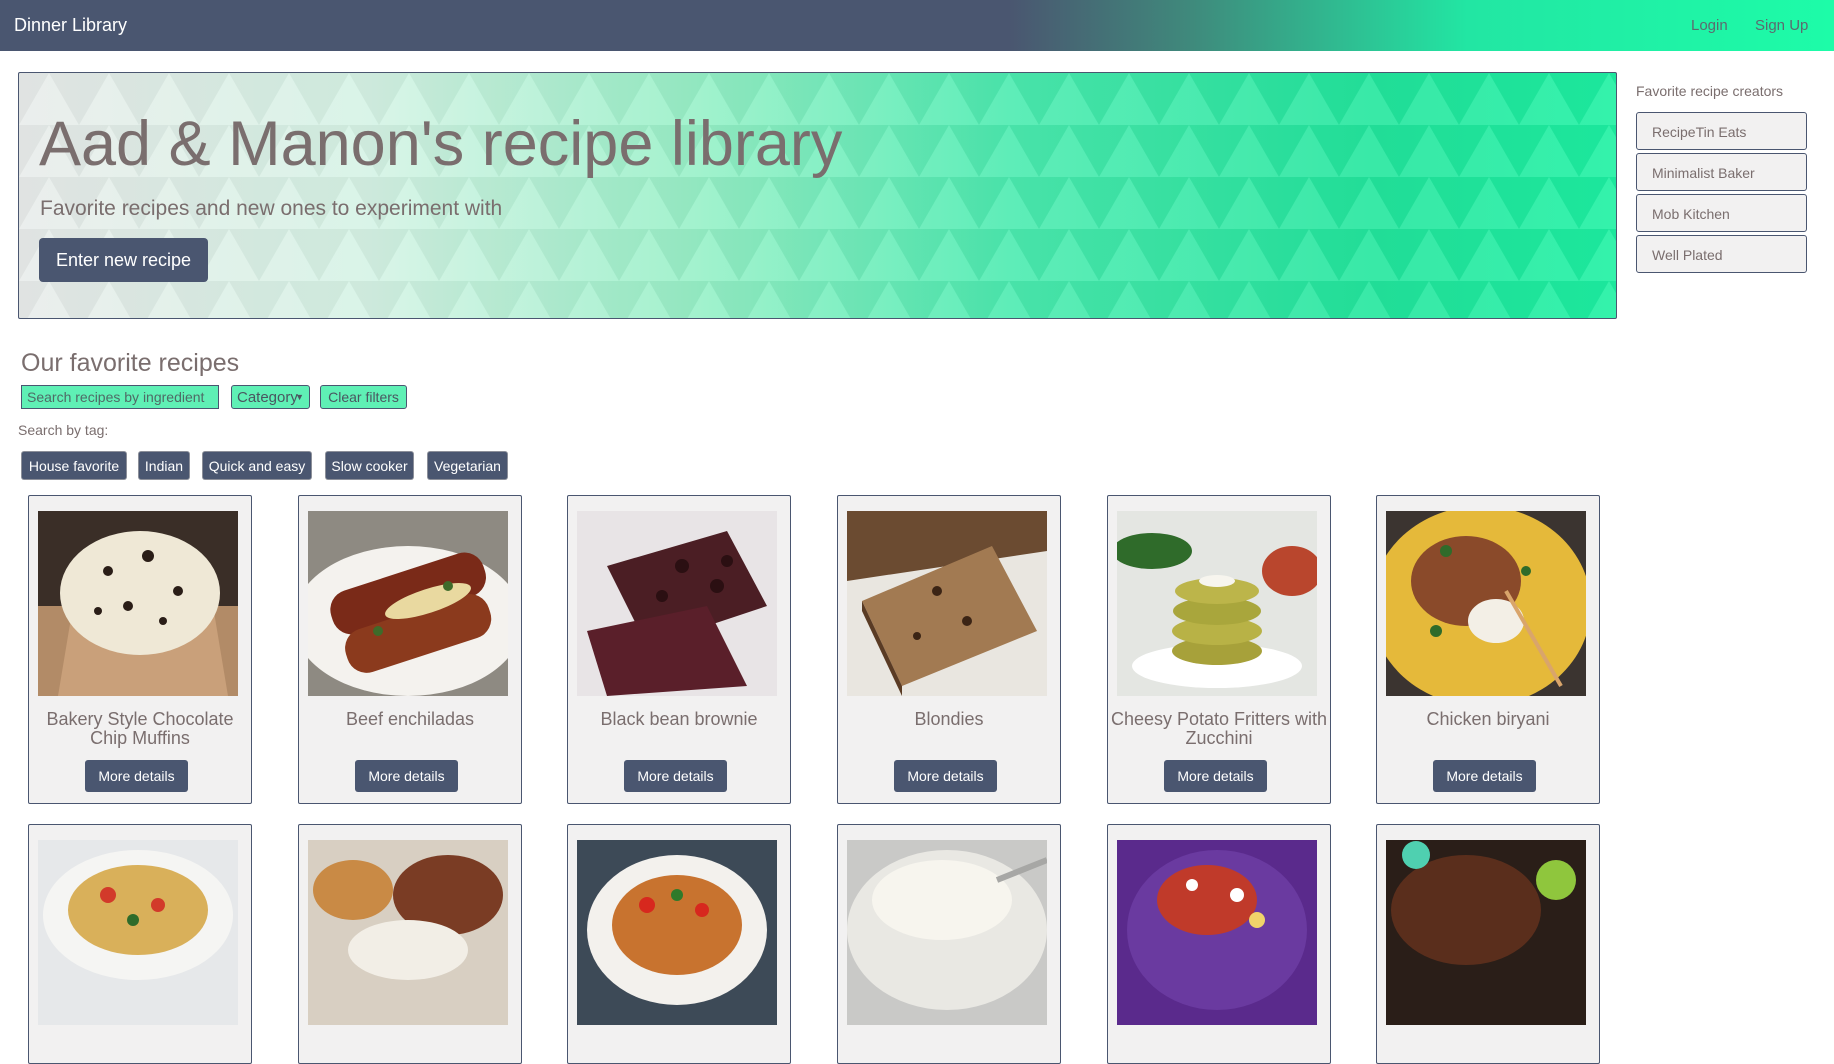 The height and width of the screenshot is (1064, 1834). Describe the element at coordinates (1721, 172) in the screenshot. I see `creator-link: Minimalist Baker` at that location.